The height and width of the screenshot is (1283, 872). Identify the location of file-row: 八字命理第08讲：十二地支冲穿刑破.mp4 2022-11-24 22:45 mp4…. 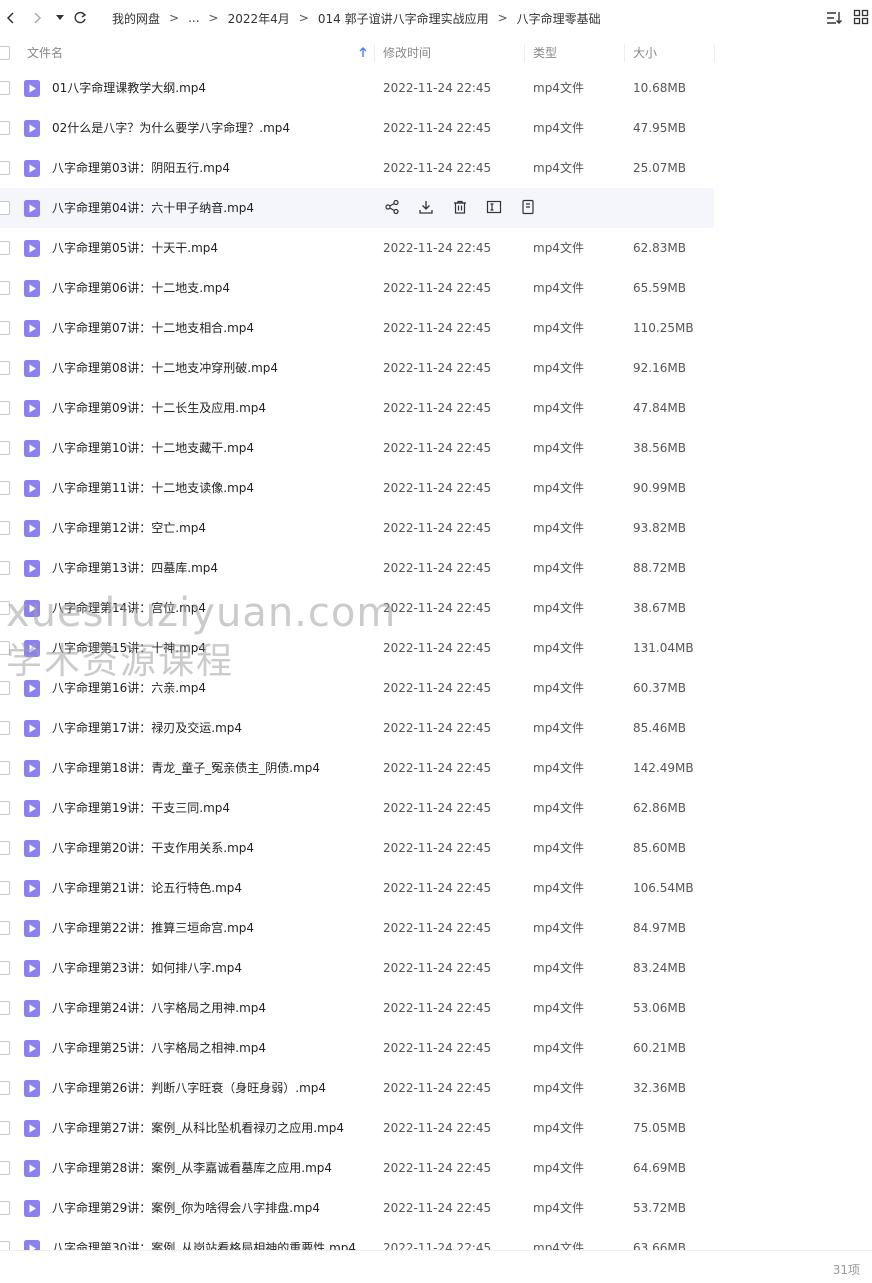
(436, 368).